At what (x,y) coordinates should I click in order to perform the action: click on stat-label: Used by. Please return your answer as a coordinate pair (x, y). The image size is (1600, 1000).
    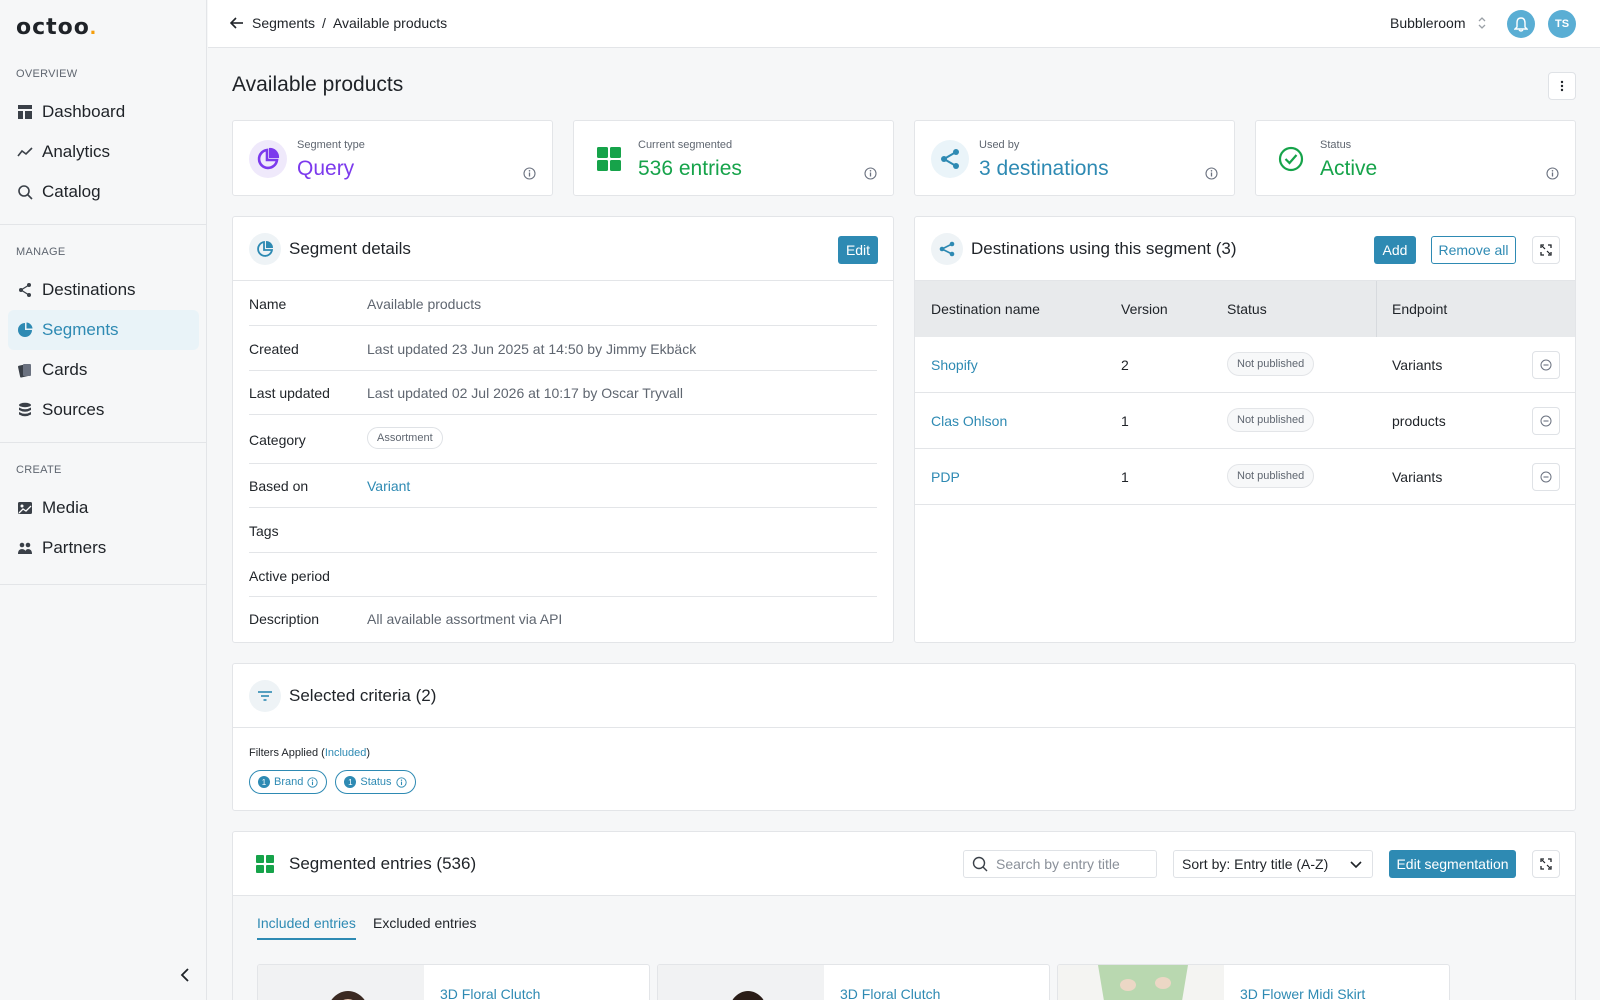
    Looking at the image, I should click on (999, 145).